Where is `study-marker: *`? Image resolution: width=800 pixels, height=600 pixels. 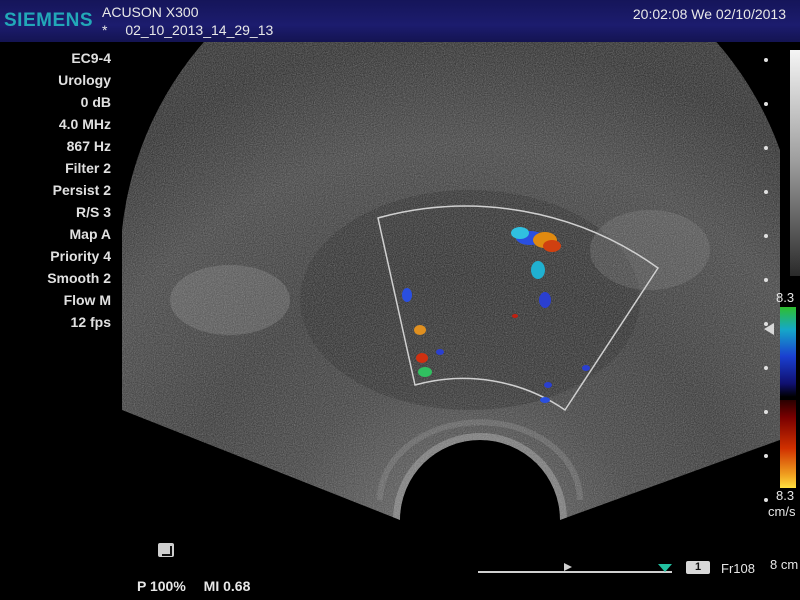 study-marker: * is located at coordinates (105, 30).